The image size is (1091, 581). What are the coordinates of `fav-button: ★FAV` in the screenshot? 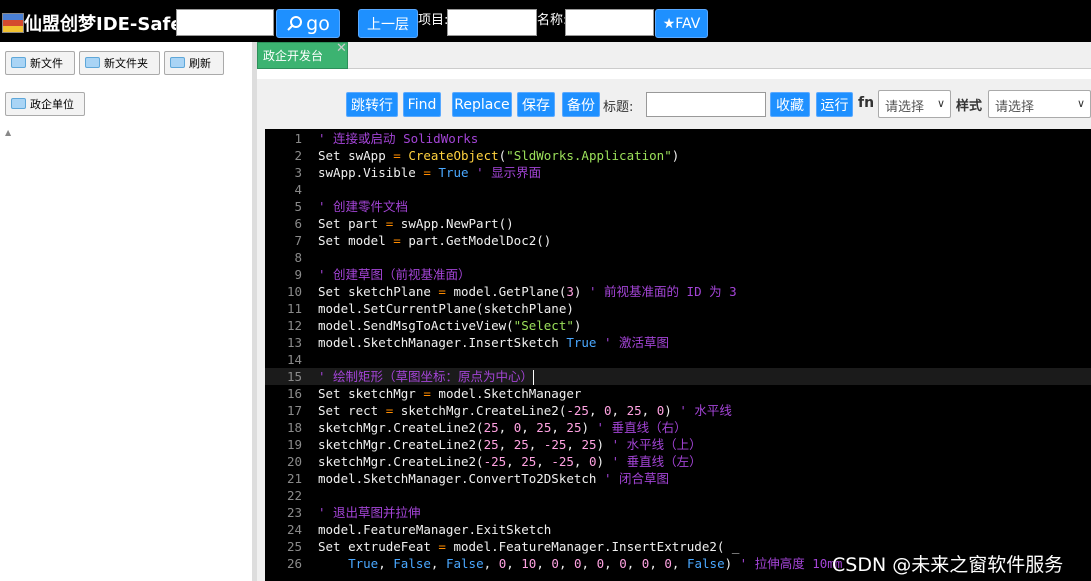 It's located at (681, 23).